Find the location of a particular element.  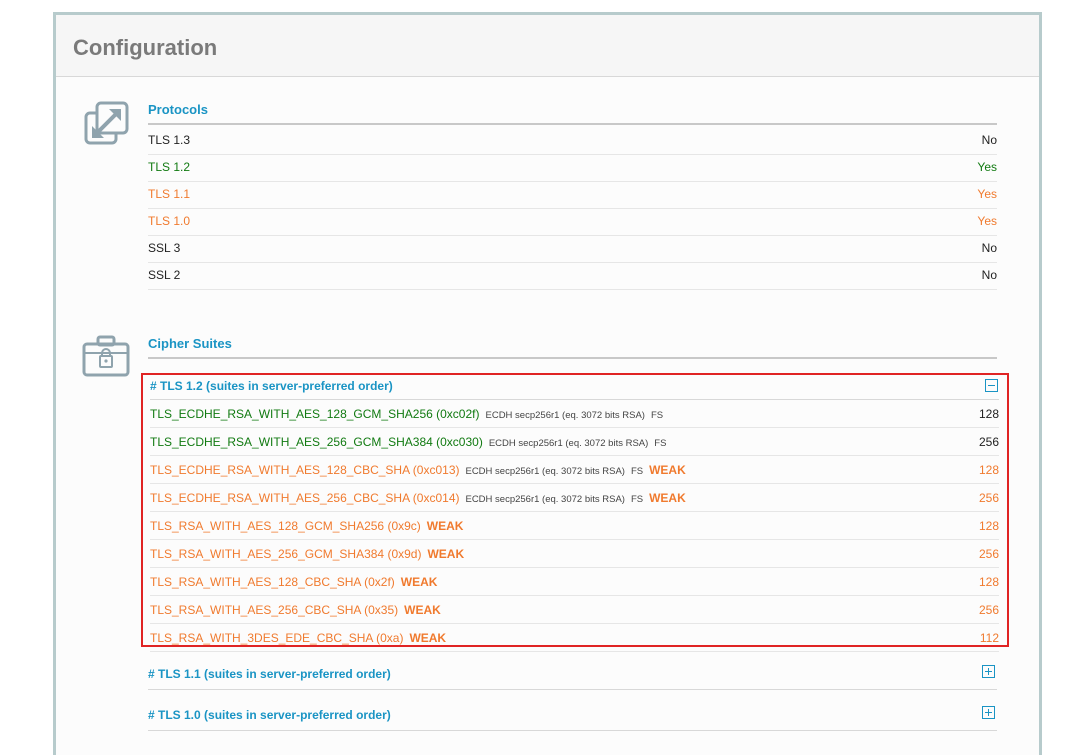

protocol-row: TLS 1.2 Yes is located at coordinates (572, 168).